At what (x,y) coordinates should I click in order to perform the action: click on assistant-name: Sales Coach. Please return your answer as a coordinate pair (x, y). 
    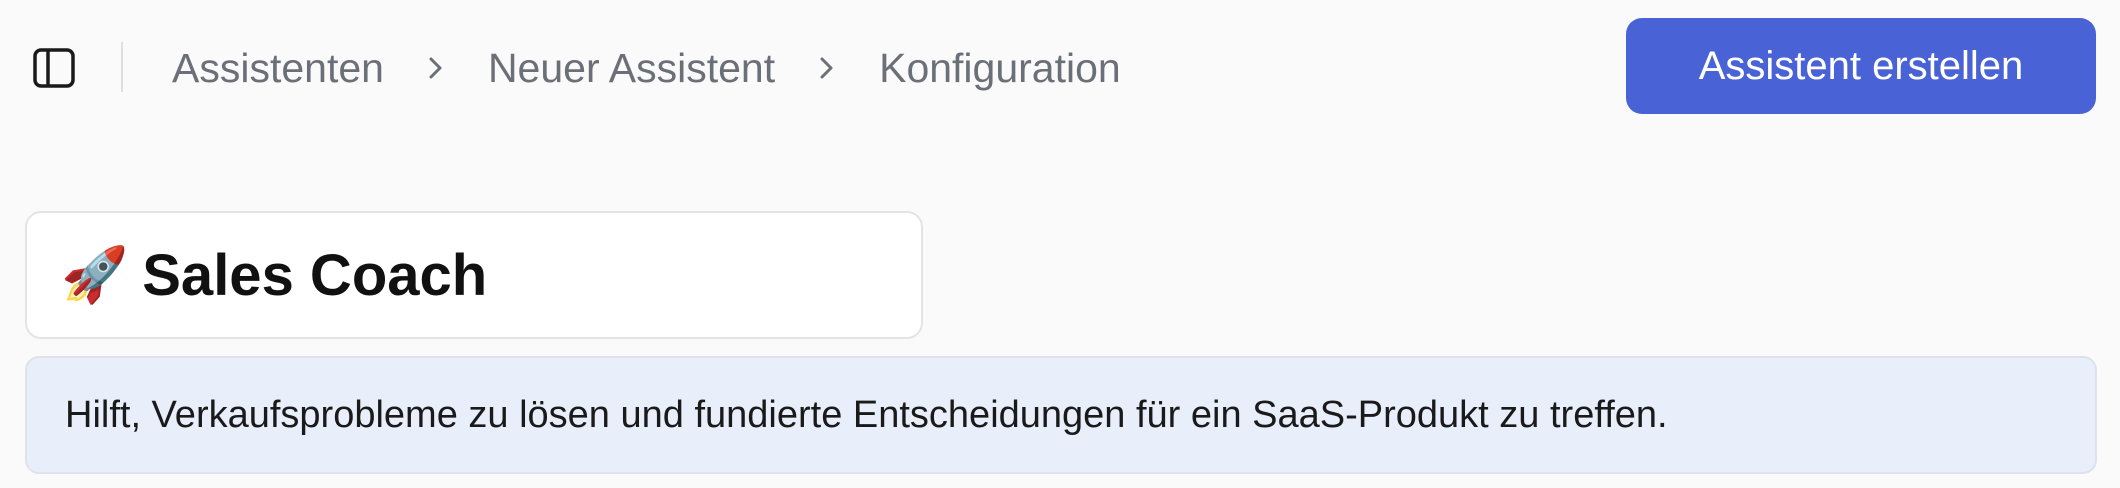
    Looking at the image, I should click on (315, 275).